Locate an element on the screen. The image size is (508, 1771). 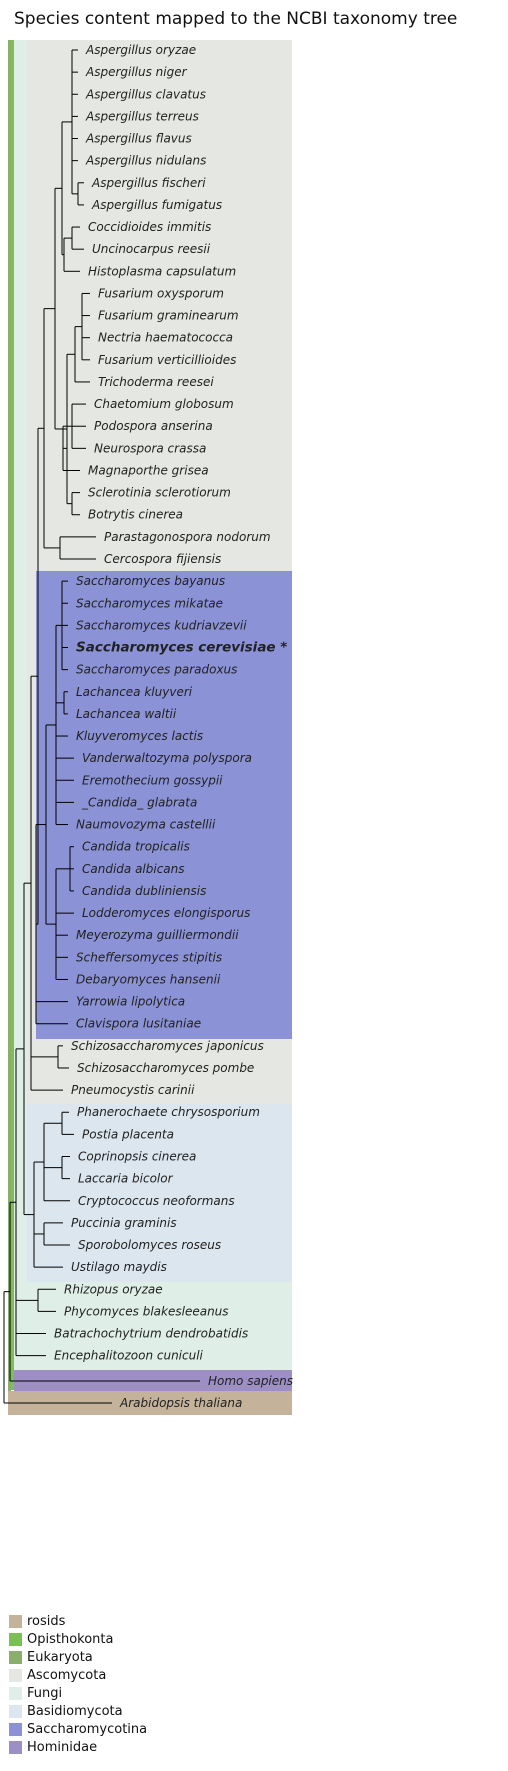
species-label: Saccharomyces cerevisiae * is located at coordinates (181, 648).